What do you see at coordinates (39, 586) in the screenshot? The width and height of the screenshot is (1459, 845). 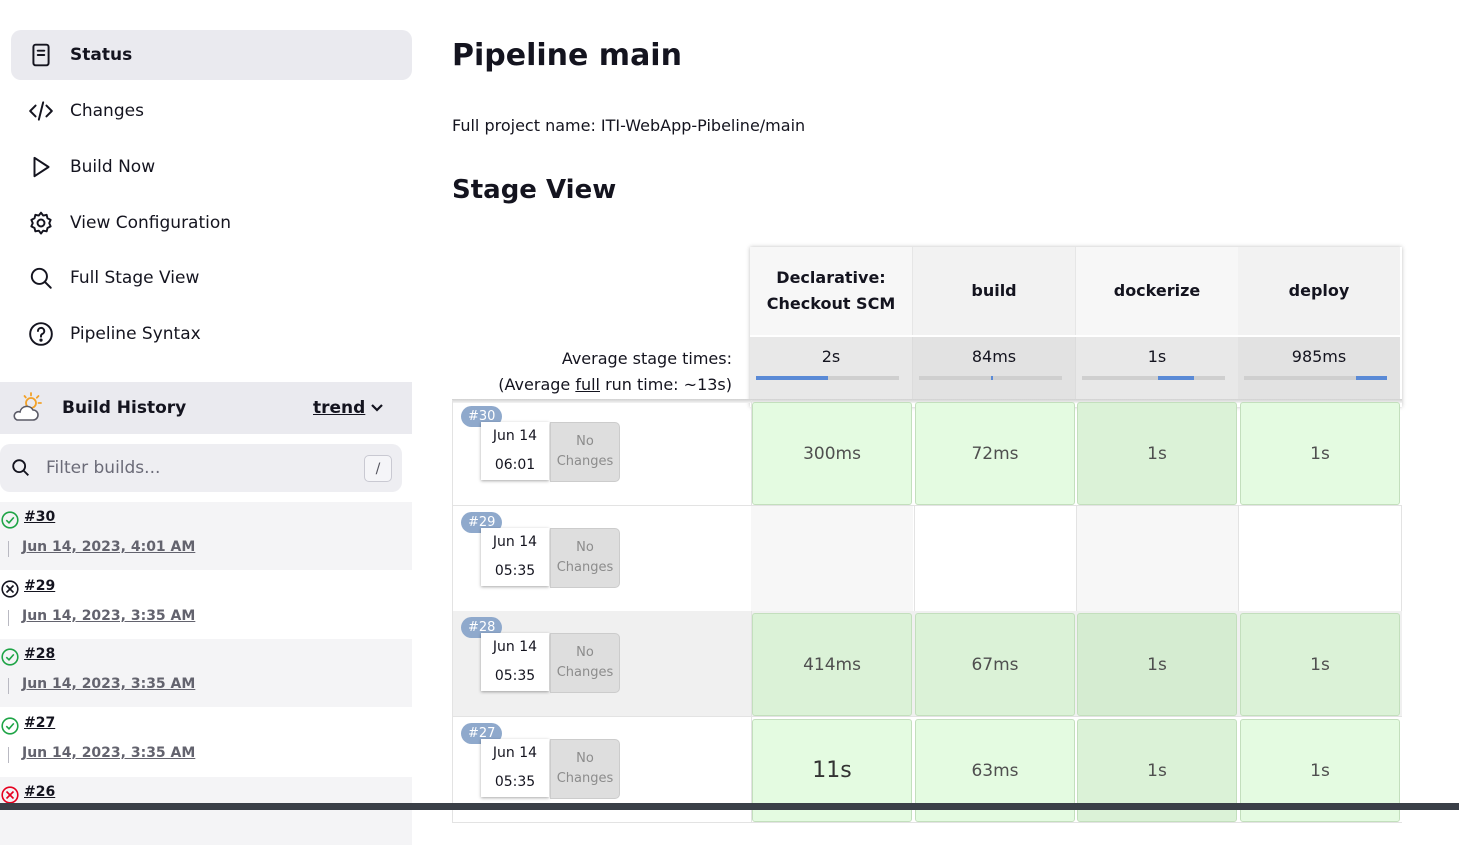 I see `build-number-link: #29` at bounding box center [39, 586].